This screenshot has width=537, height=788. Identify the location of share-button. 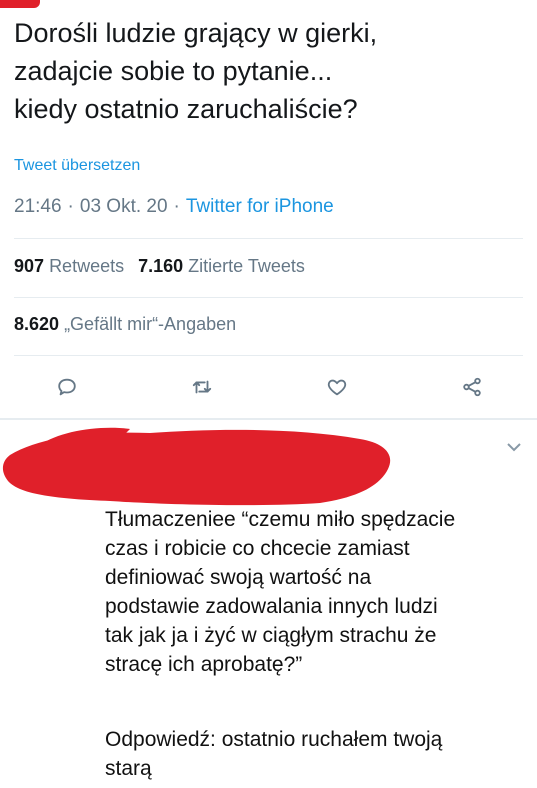
(472, 387).